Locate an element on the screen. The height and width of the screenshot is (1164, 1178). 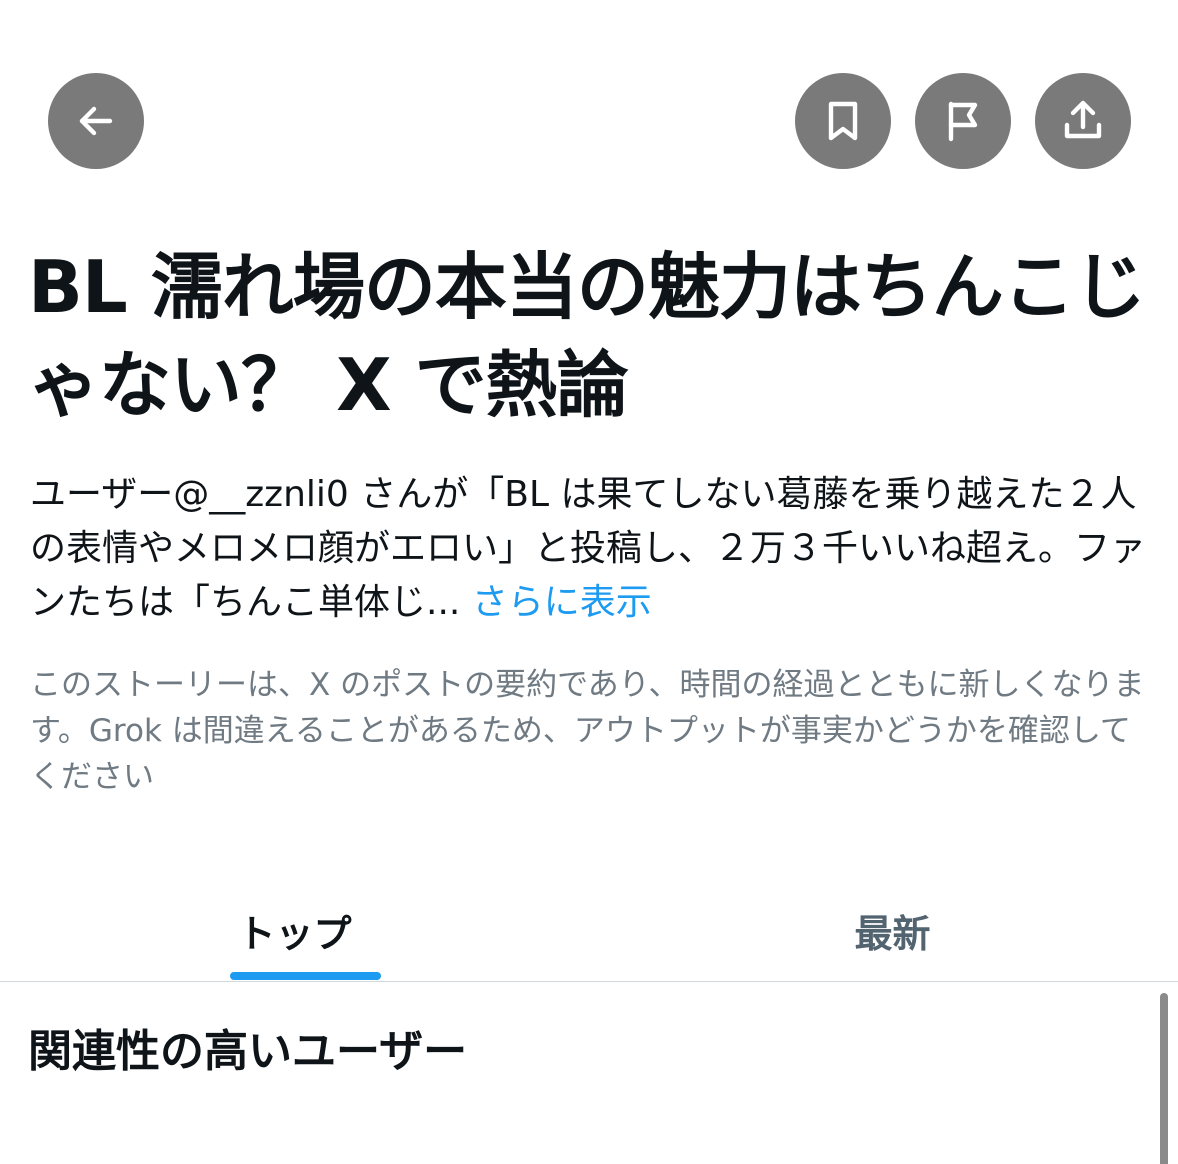
scrollbar is located at coordinates (1164, 1078).